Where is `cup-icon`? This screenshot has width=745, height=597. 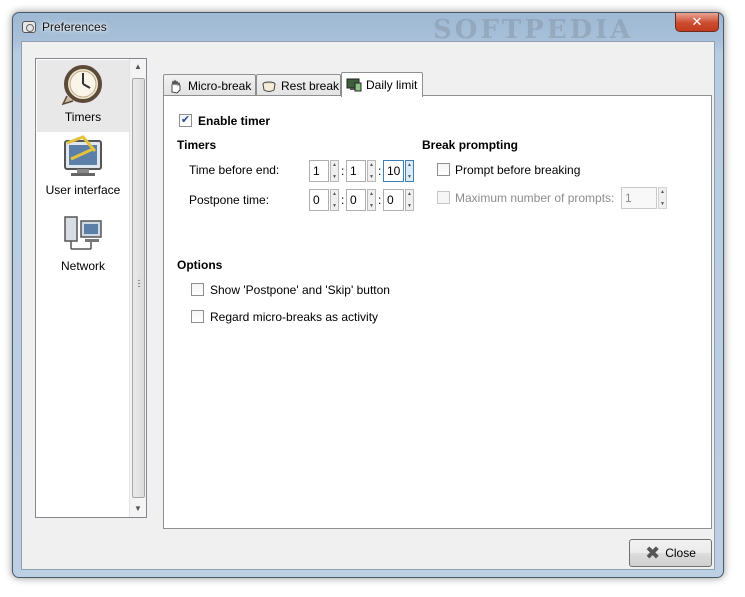
cup-icon is located at coordinates (269, 86).